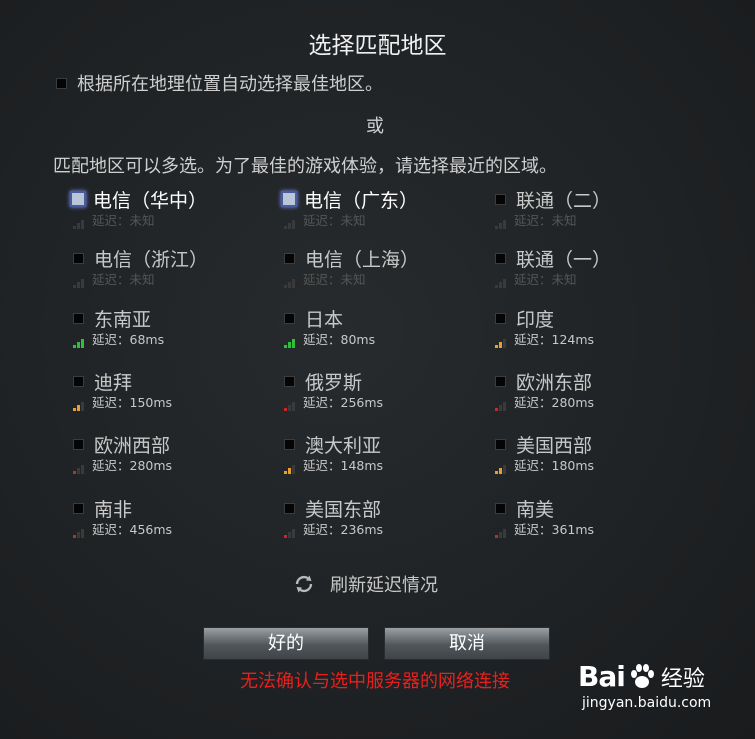 This screenshot has height=739, width=755. I want to click on region-header: 电信（华中）, so click(171, 199).